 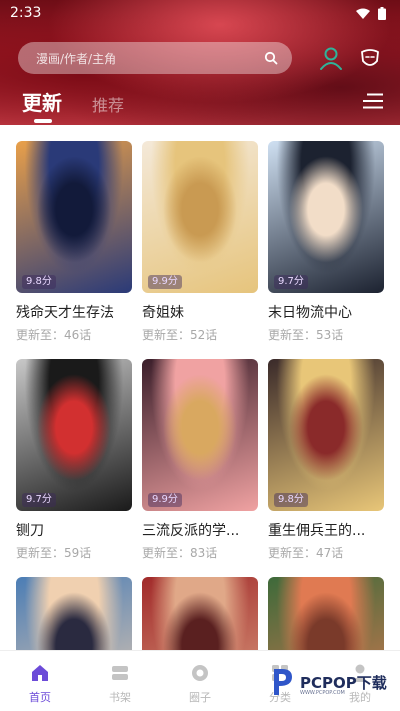 What do you see at coordinates (120, 673) in the screenshot?
I see `bookshelf-icon` at bounding box center [120, 673].